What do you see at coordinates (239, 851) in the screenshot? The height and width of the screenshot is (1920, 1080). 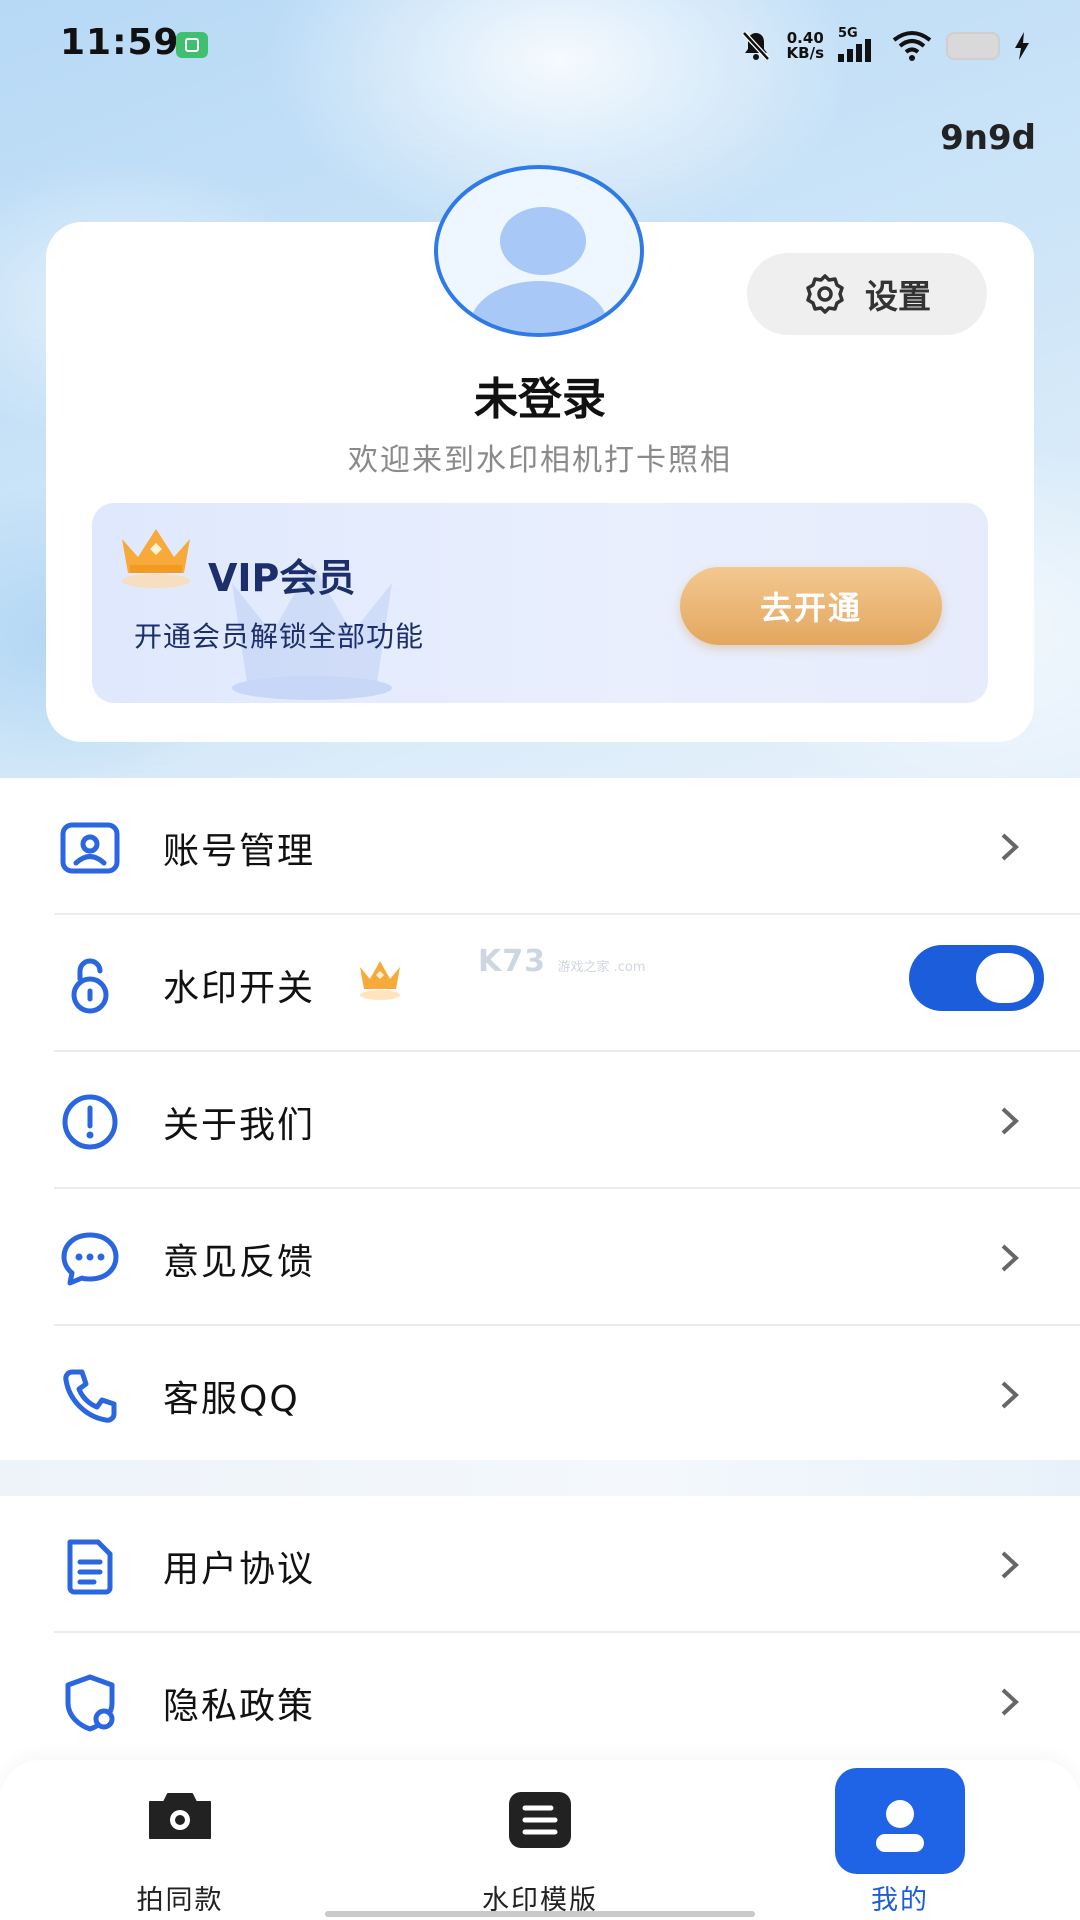 I see `menu-label: 账号管理` at bounding box center [239, 851].